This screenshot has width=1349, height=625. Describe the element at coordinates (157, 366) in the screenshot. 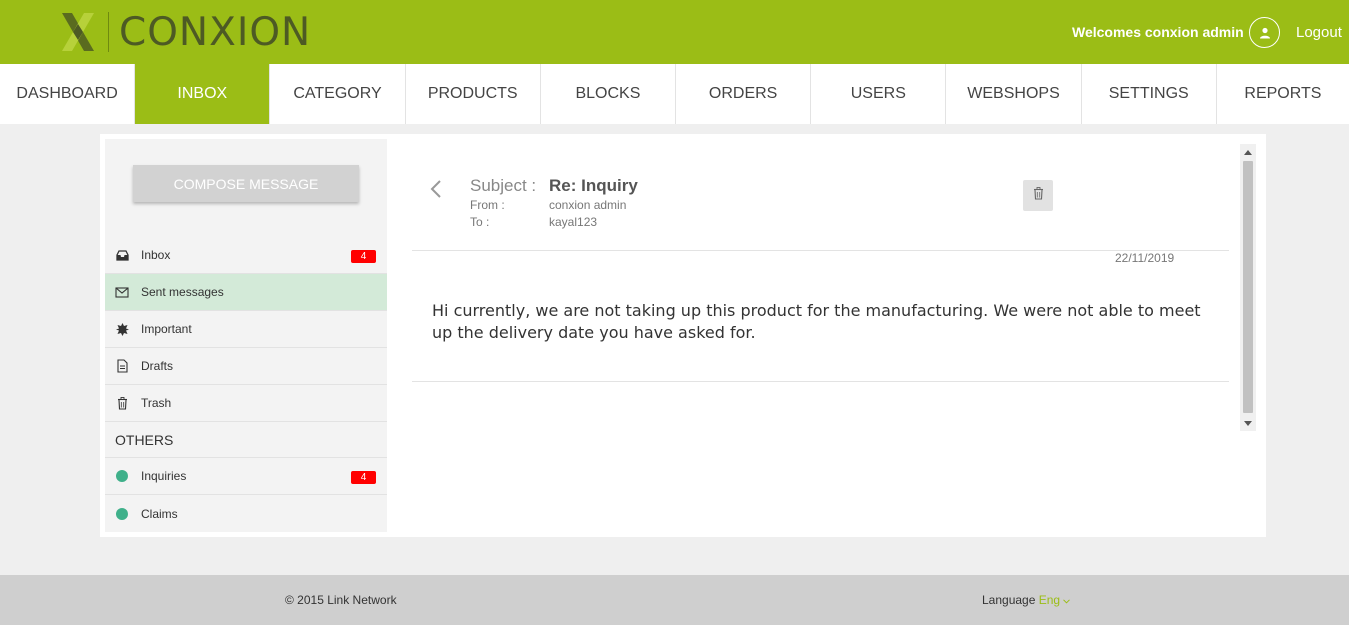

I see `folder-label: Drafts` at that location.